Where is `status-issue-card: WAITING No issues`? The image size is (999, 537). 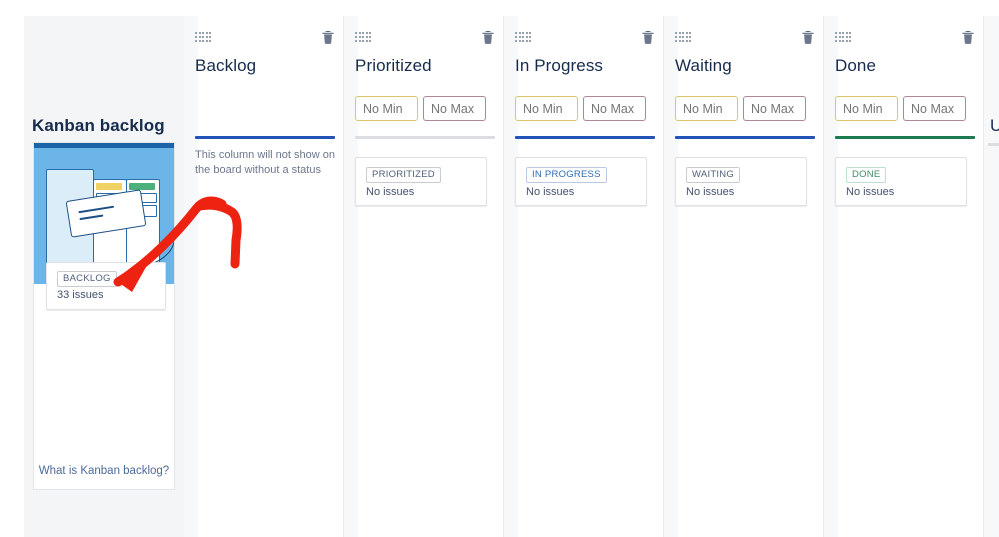
status-issue-card: WAITING No issues is located at coordinates (741, 181).